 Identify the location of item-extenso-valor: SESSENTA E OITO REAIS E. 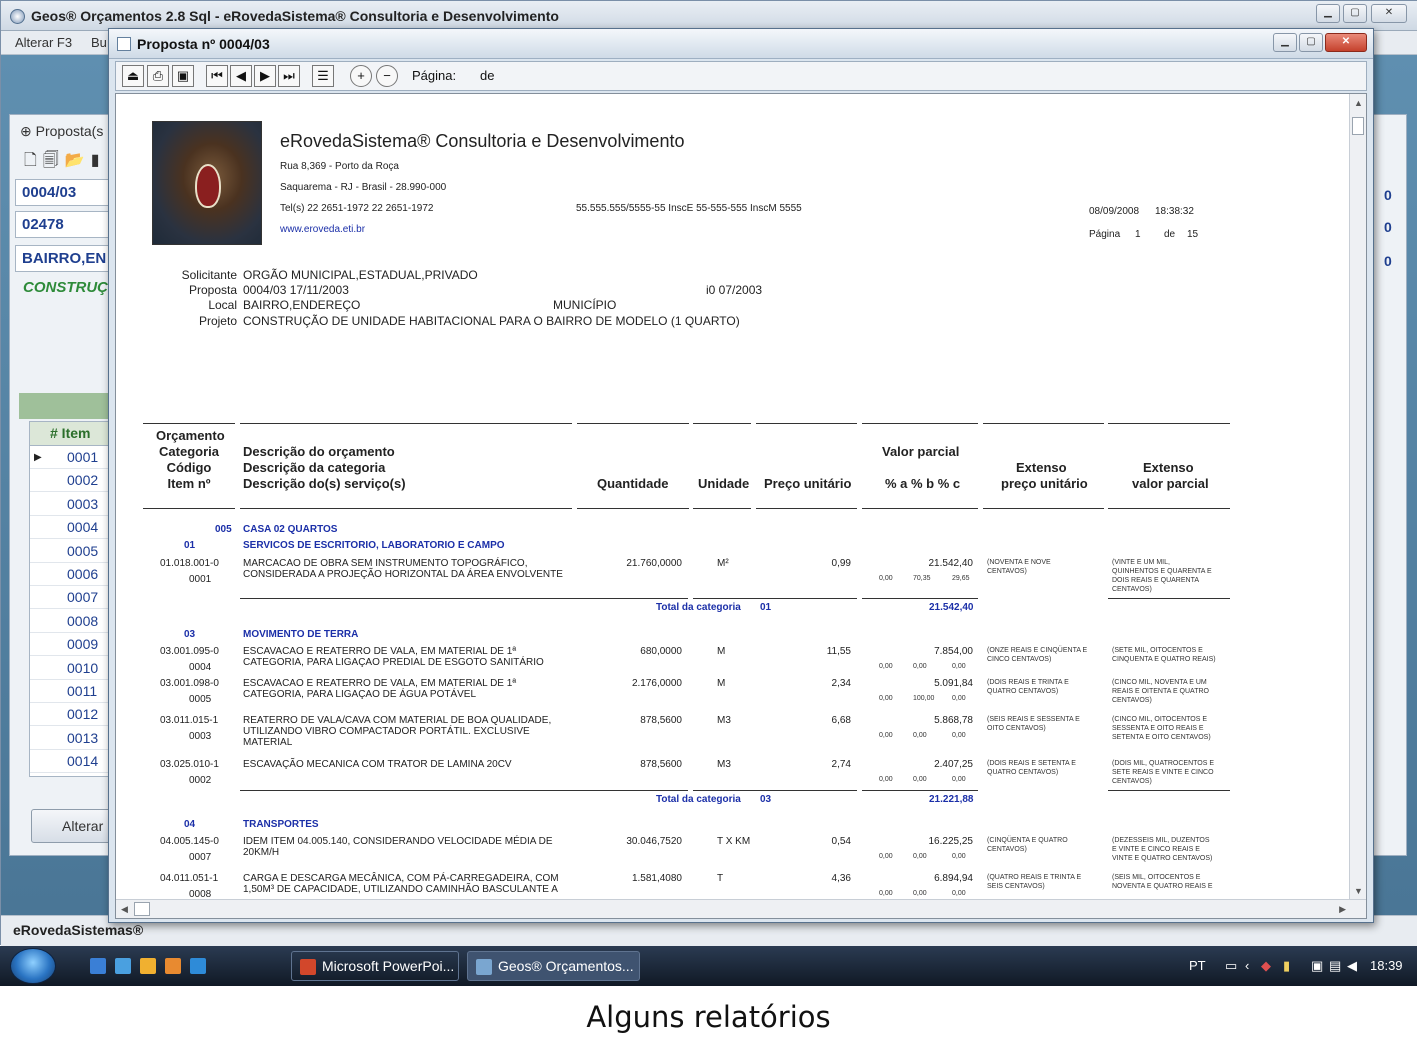
(1158, 728).